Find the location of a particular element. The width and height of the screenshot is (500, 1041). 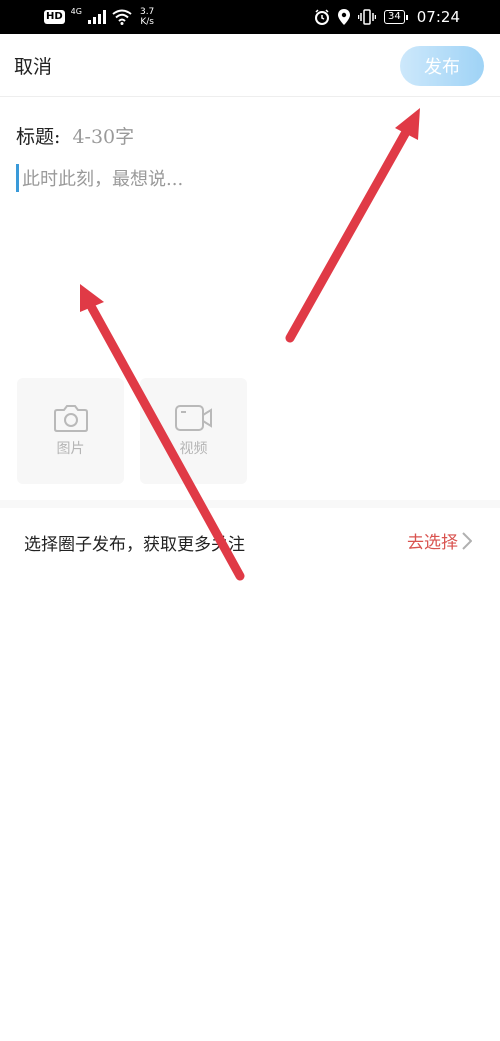

choose-circle-label: 去选择 is located at coordinates (432, 543).